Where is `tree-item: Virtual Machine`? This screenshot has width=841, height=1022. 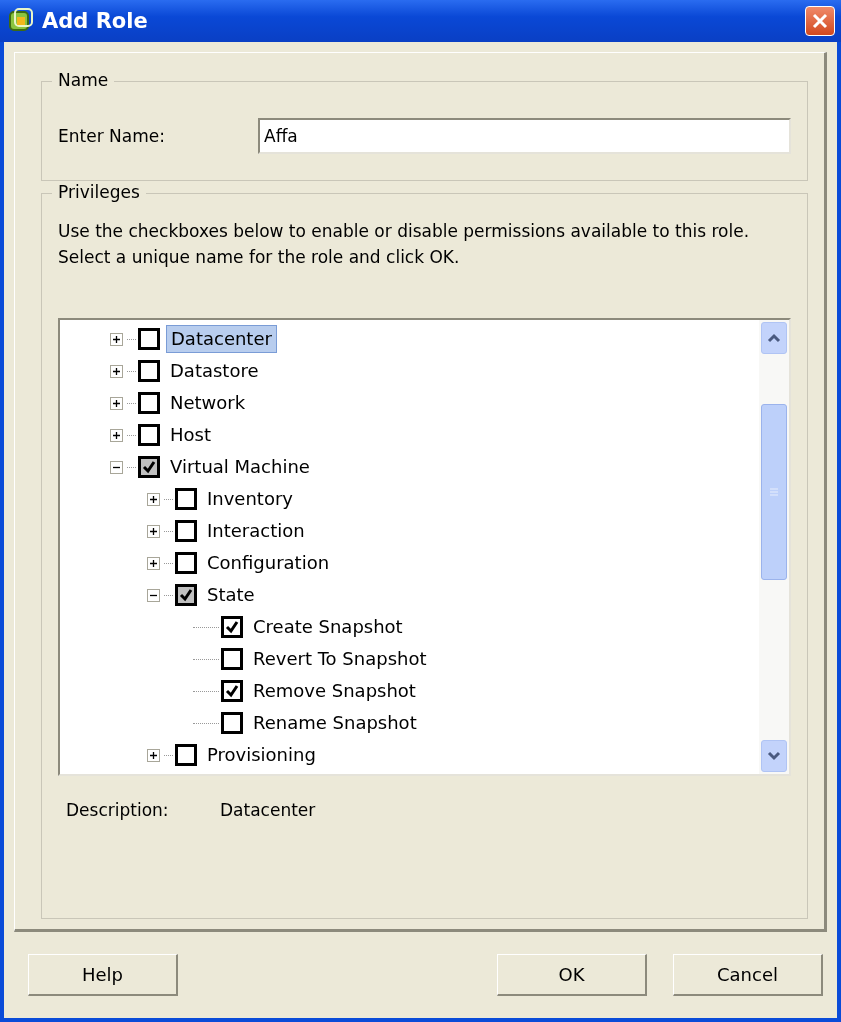
tree-item: Virtual Machine is located at coordinates (240, 467).